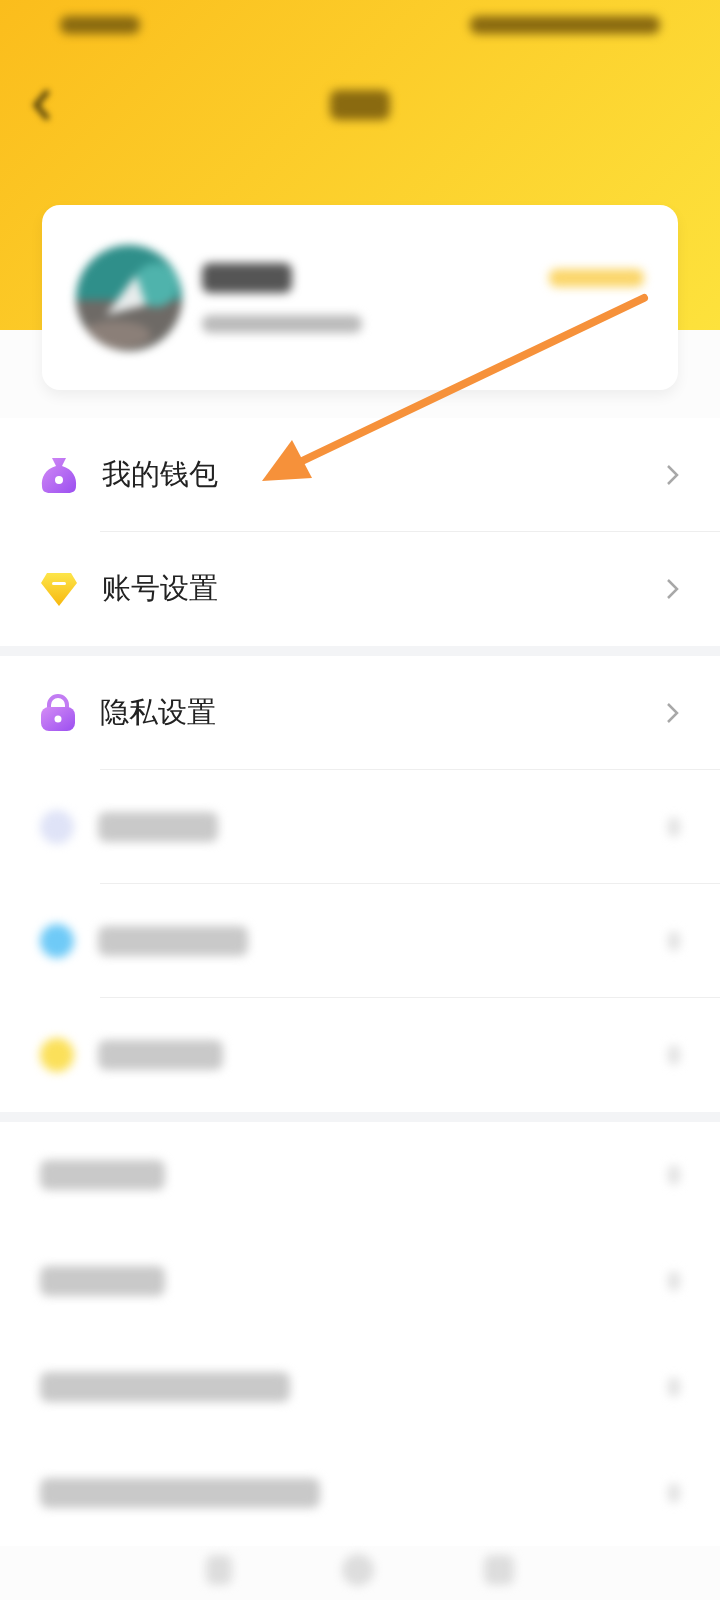 The image size is (720, 1600). I want to click on menu-label: 隐私设置, so click(158, 712).